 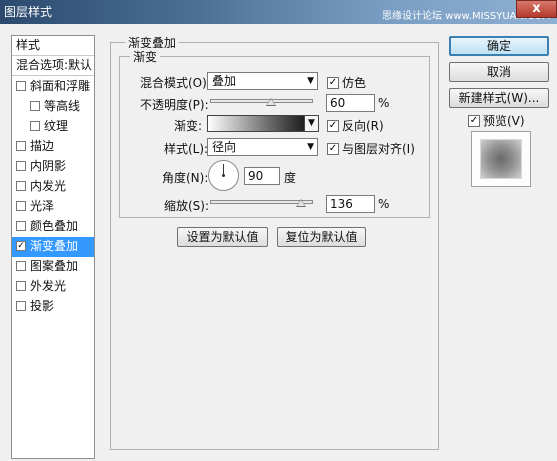 What do you see at coordinates (474, 120) in the screenshot?
I see `preview-checkbox: ✓` at bounding box center [474, 120].